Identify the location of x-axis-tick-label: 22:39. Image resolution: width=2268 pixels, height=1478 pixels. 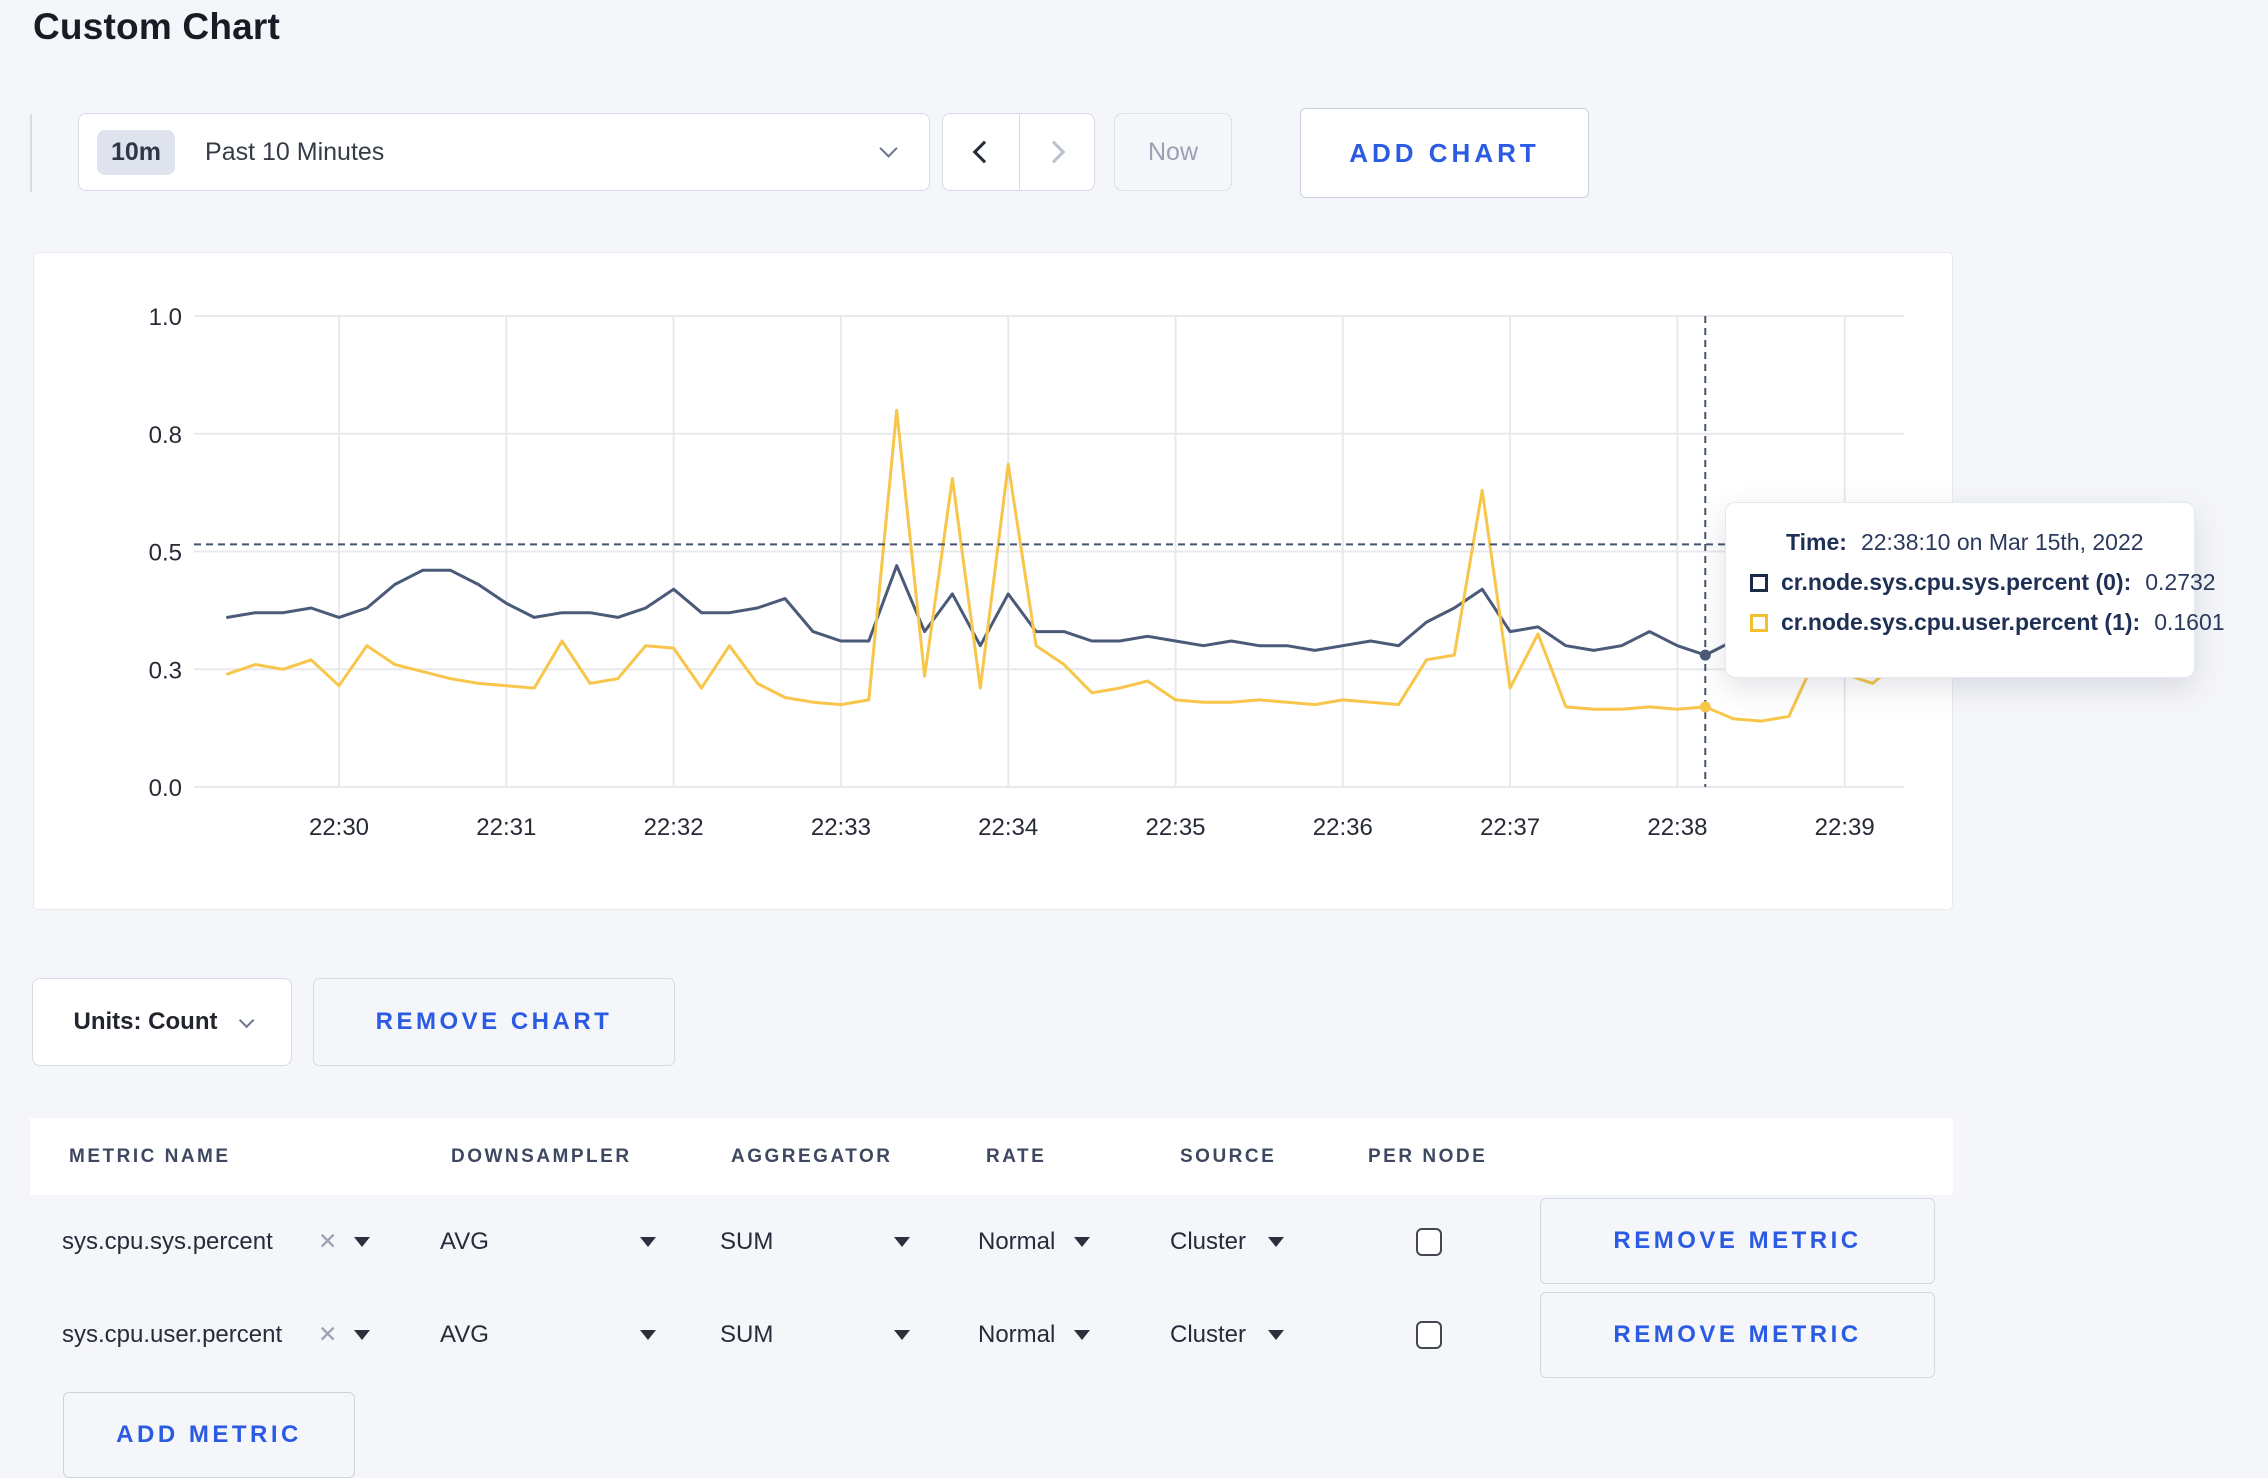
(1845, 827).